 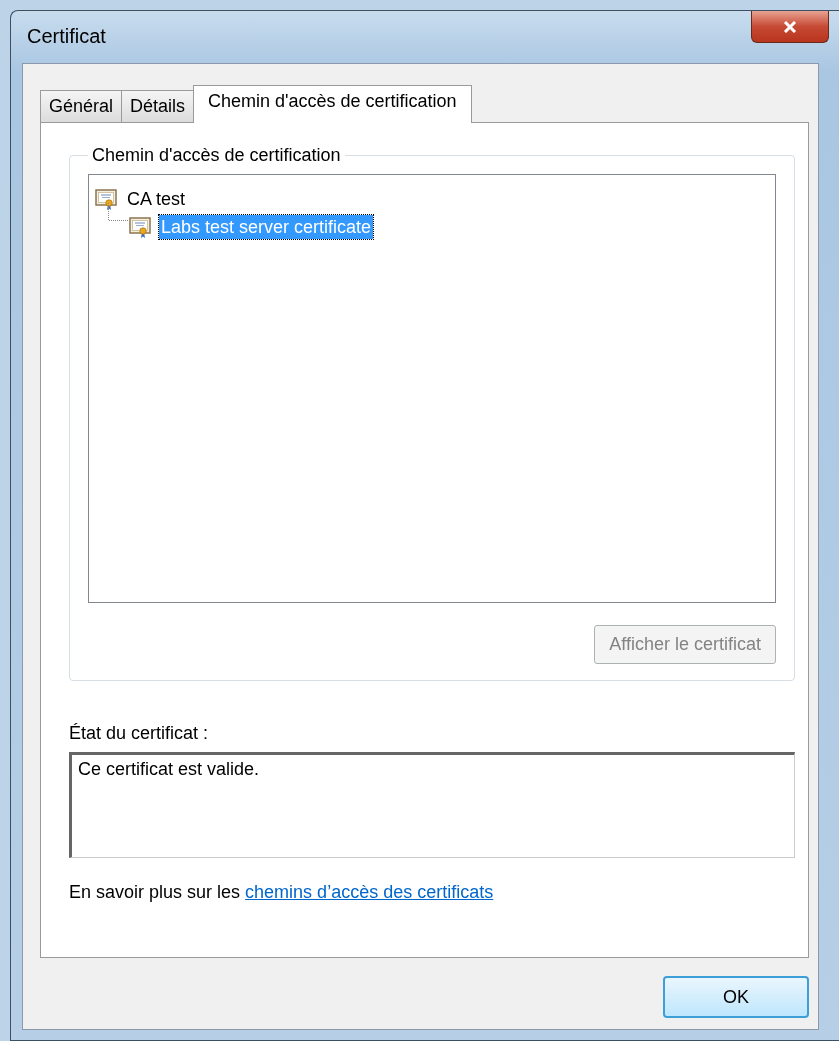 What do you see at coordinates (66, 36) in the screenshot?
I see `window-title: Certificat` at bounding box center [66, 36].